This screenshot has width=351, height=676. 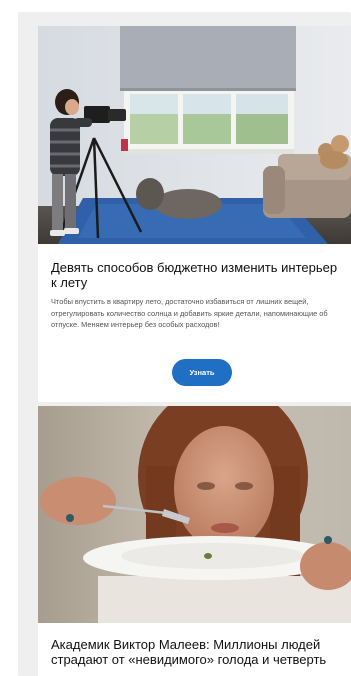 What do you see at coordinates (202, 372) in the screenshot?
I see `learn-more-button: Узнать` at bounding box center [202, 372].